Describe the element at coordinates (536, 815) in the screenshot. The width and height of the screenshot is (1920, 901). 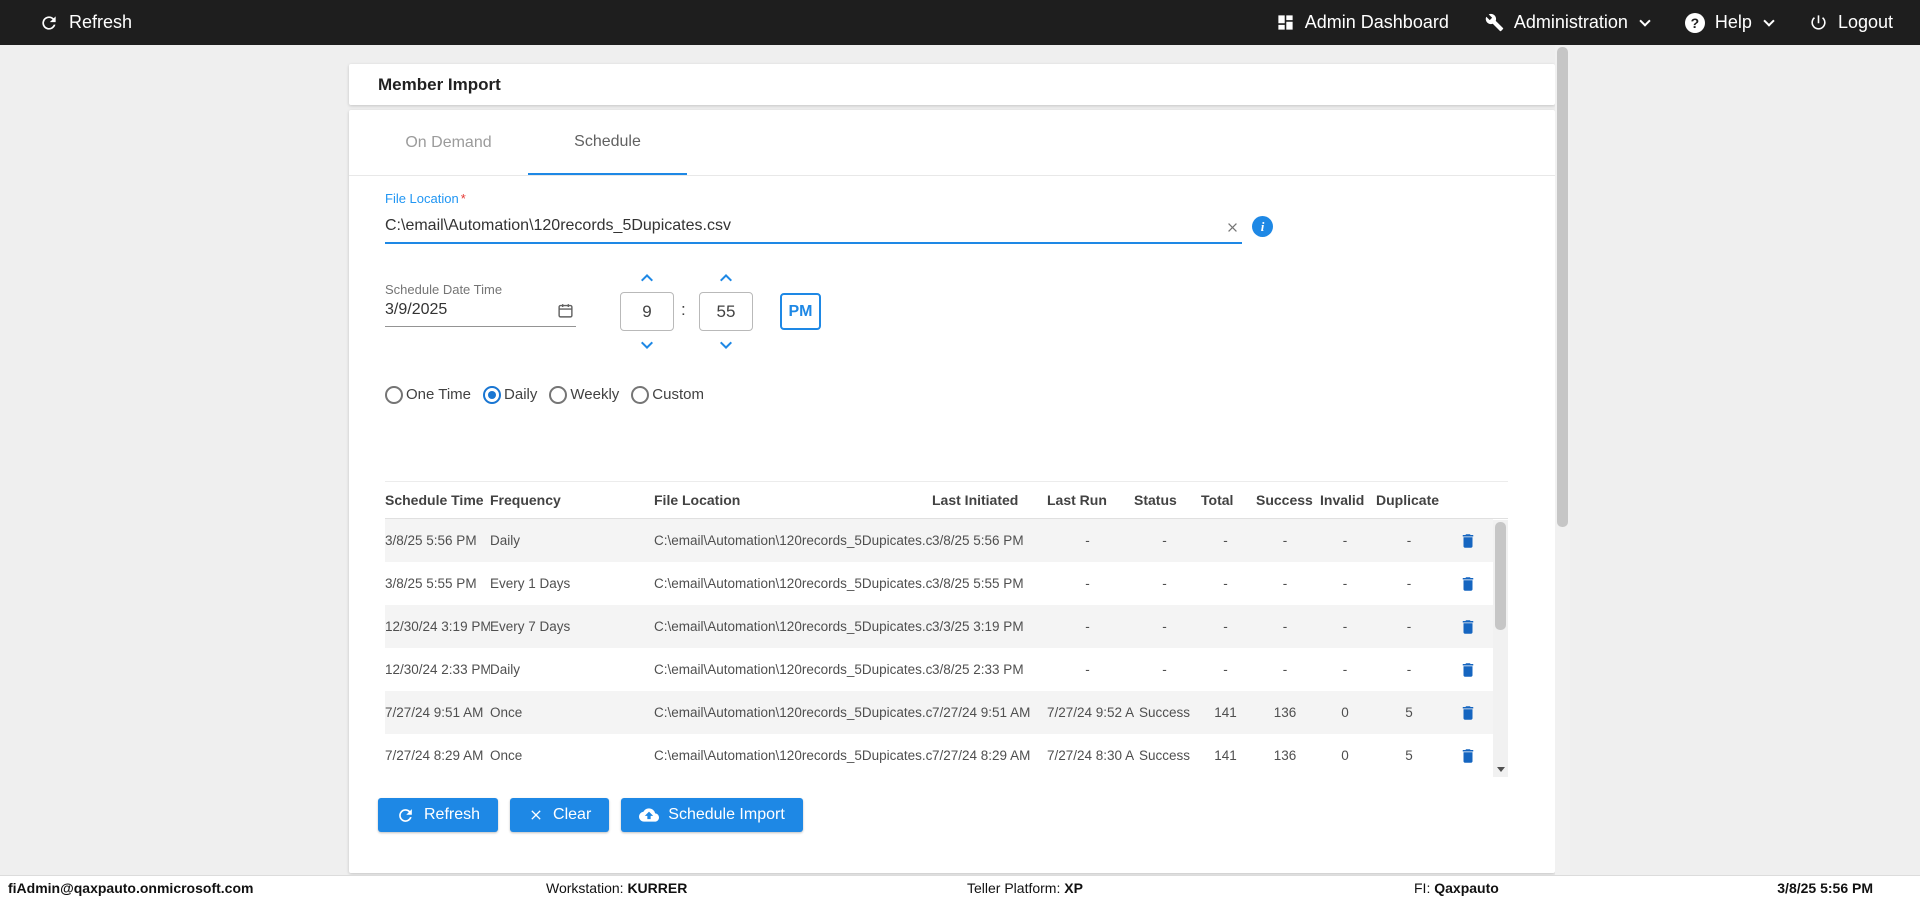
I see `x-icon` at that location.